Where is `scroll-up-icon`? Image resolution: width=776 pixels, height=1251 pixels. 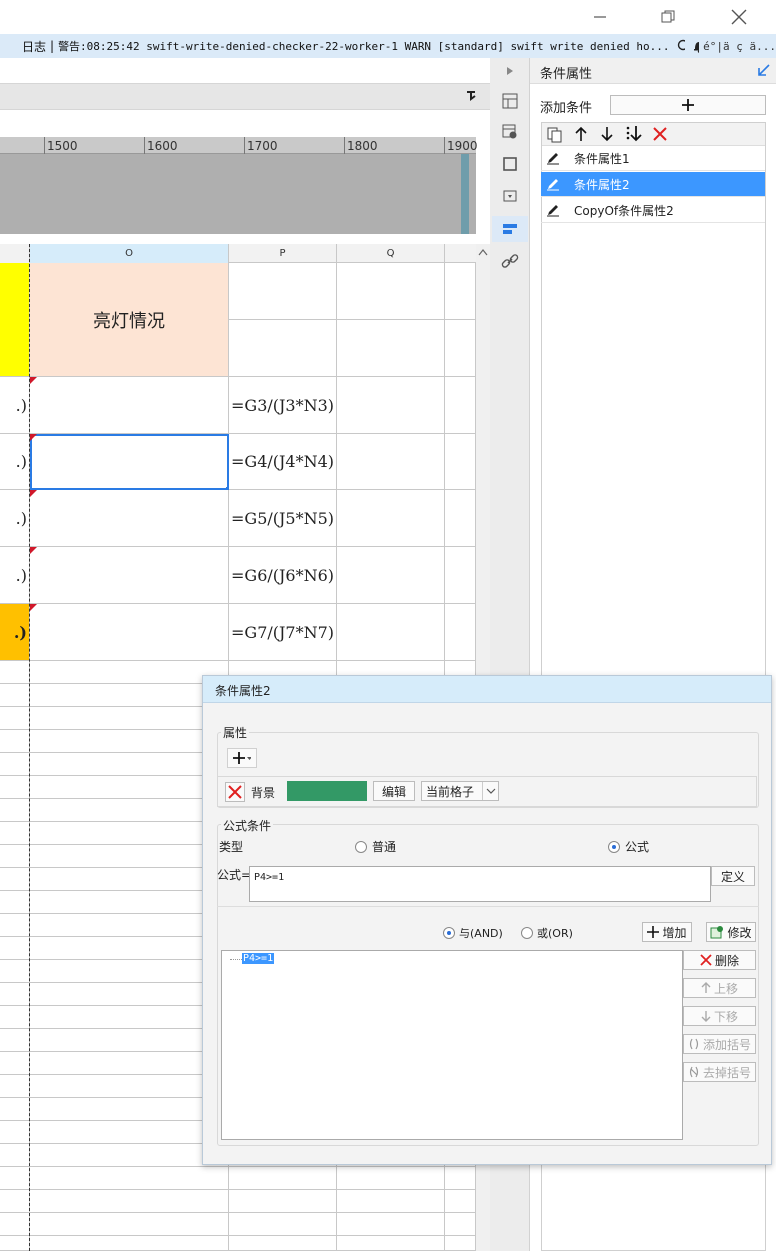
scroll-up-icon is located at coordinates (483, 252).